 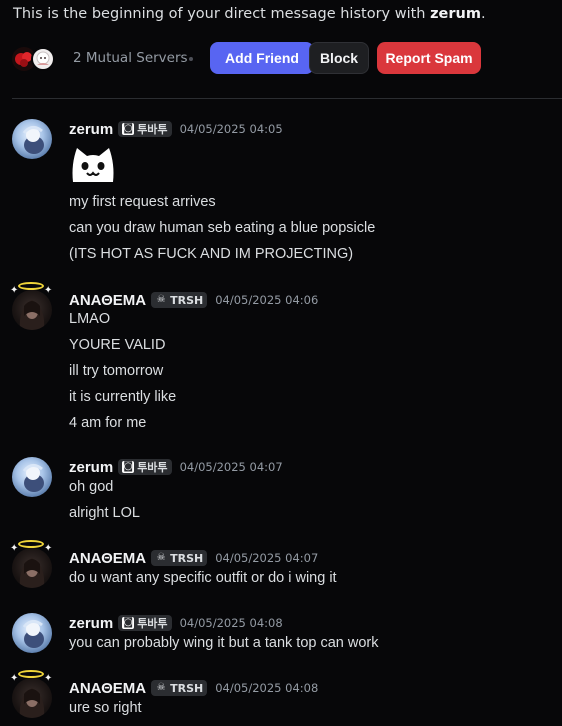 What do you see at coordinates (117, 345) in the screenshot?
I see `message-text: YOURE VALID` at bounding box center [117, 345].